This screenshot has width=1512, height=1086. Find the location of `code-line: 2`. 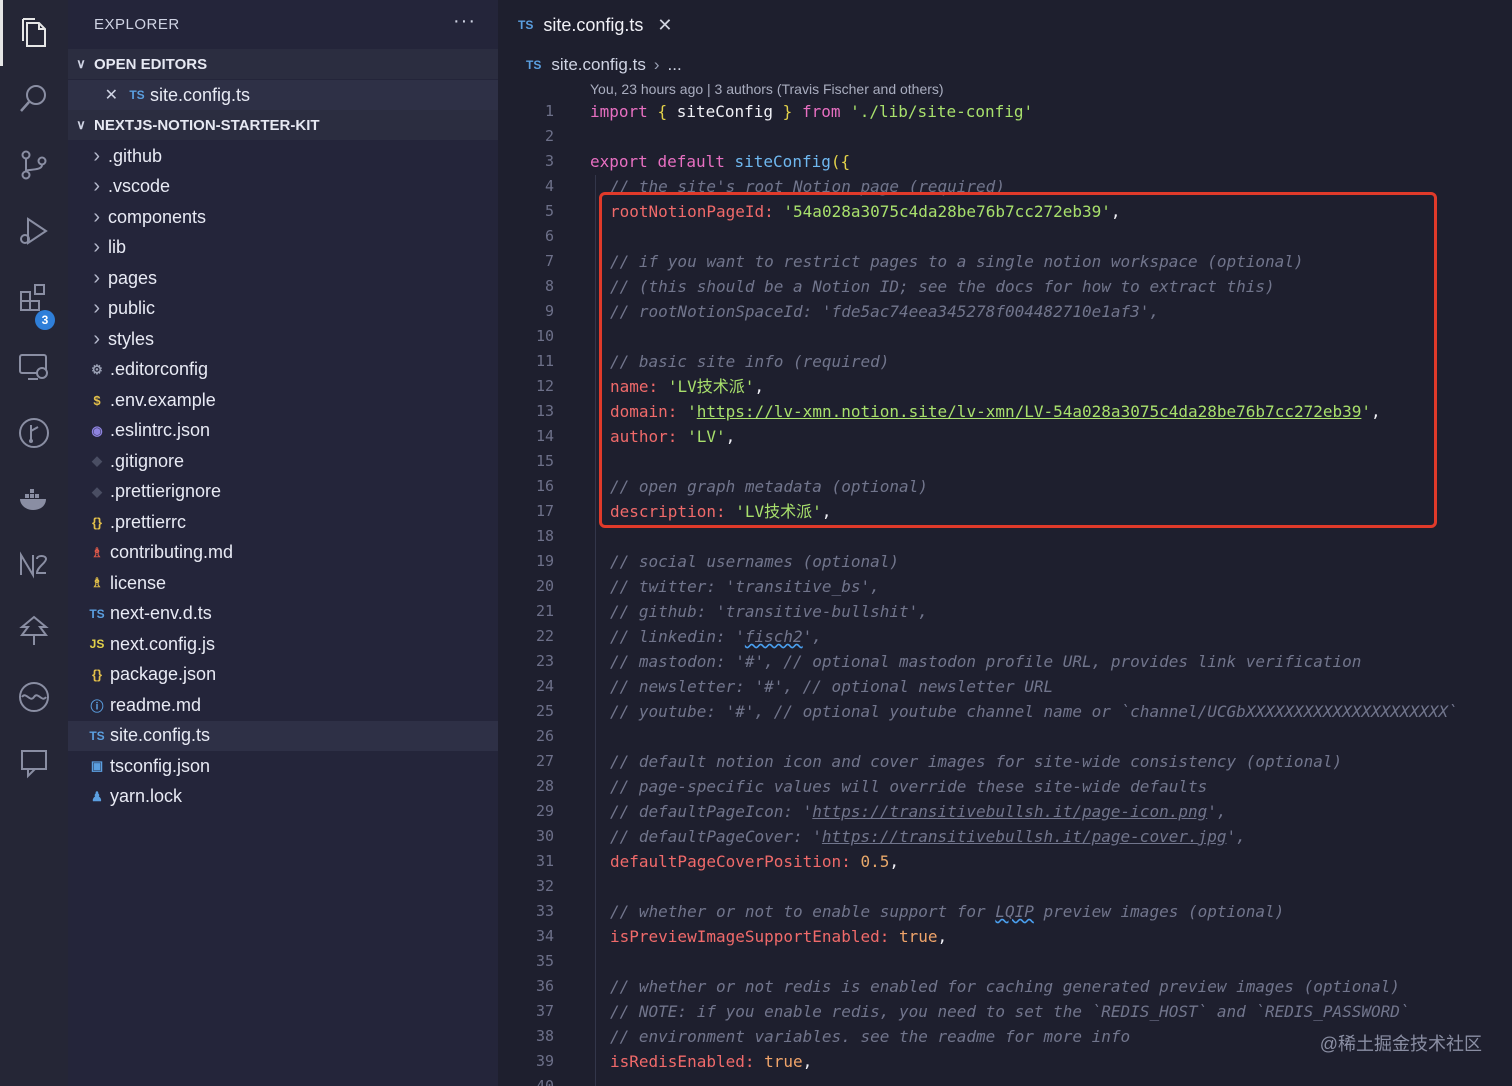

code-line: 2 is located at coordinates (1005, 136).